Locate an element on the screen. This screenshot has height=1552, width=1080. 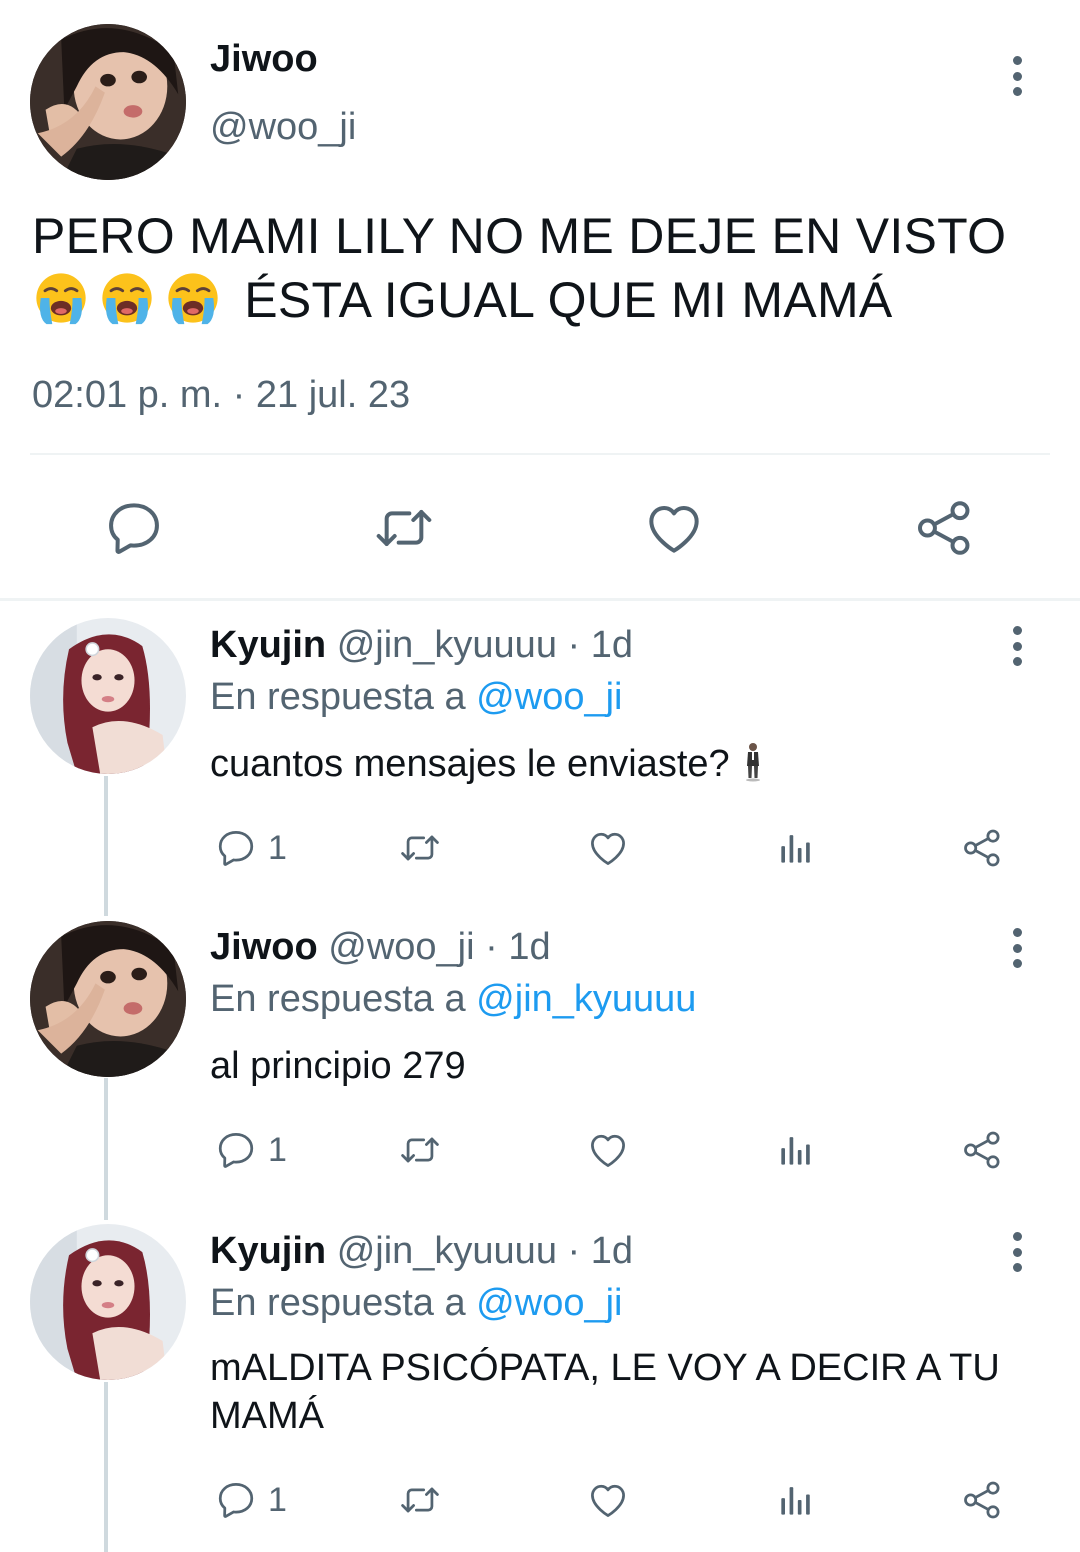
reply-header: Jiwoo @woo_ji · 1d is located at coordinates (380, 947).